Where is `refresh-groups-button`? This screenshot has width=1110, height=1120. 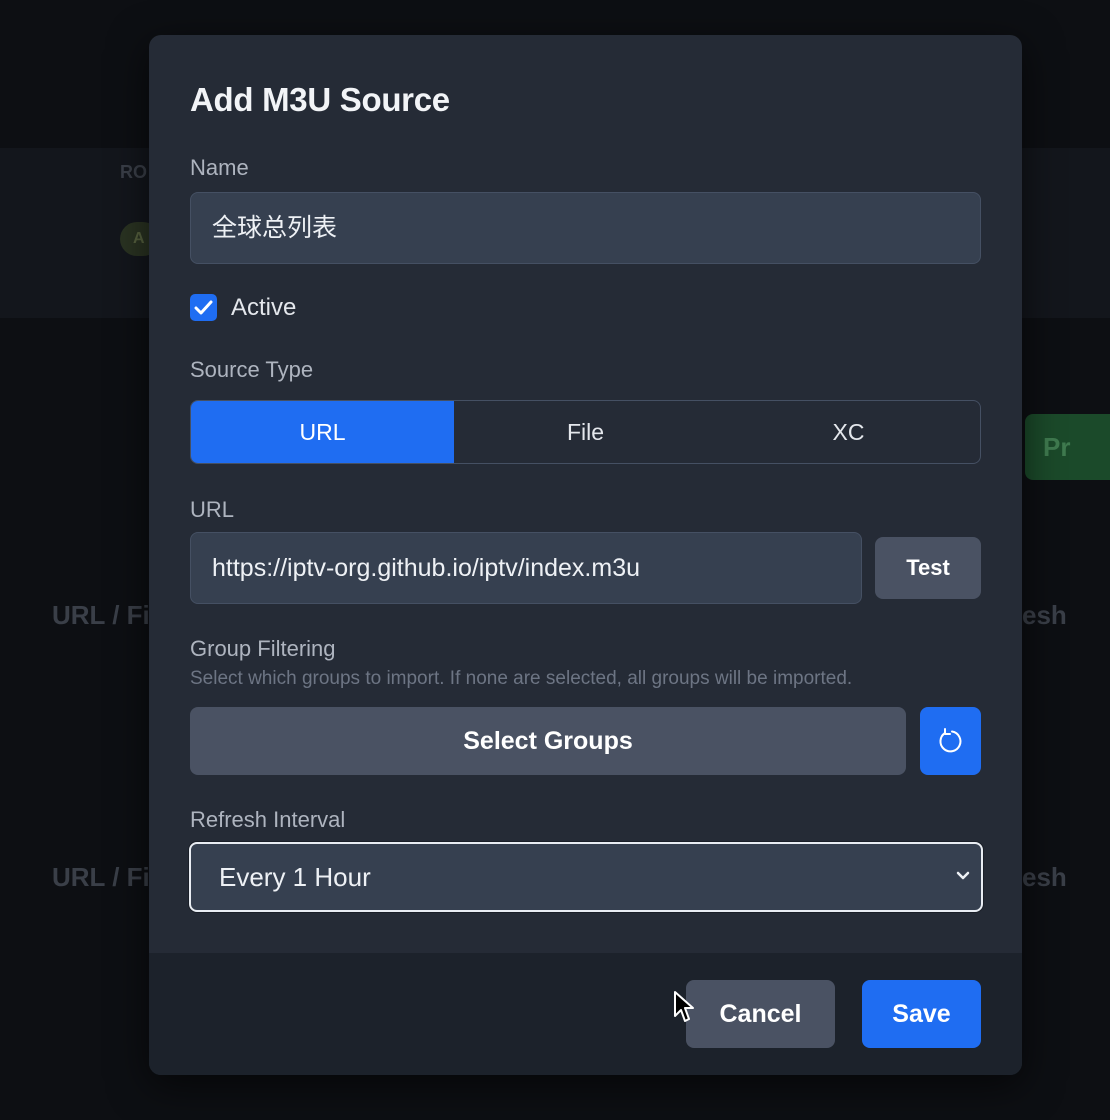
refresh-groups-button is located at coordinates (950, 741).